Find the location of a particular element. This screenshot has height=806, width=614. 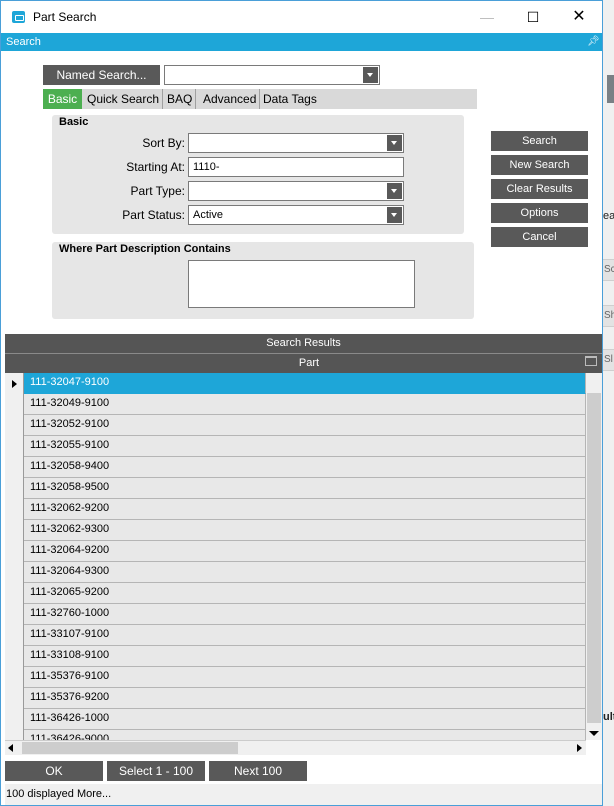

part-status-value: Active is located at coordinates (208, 215).